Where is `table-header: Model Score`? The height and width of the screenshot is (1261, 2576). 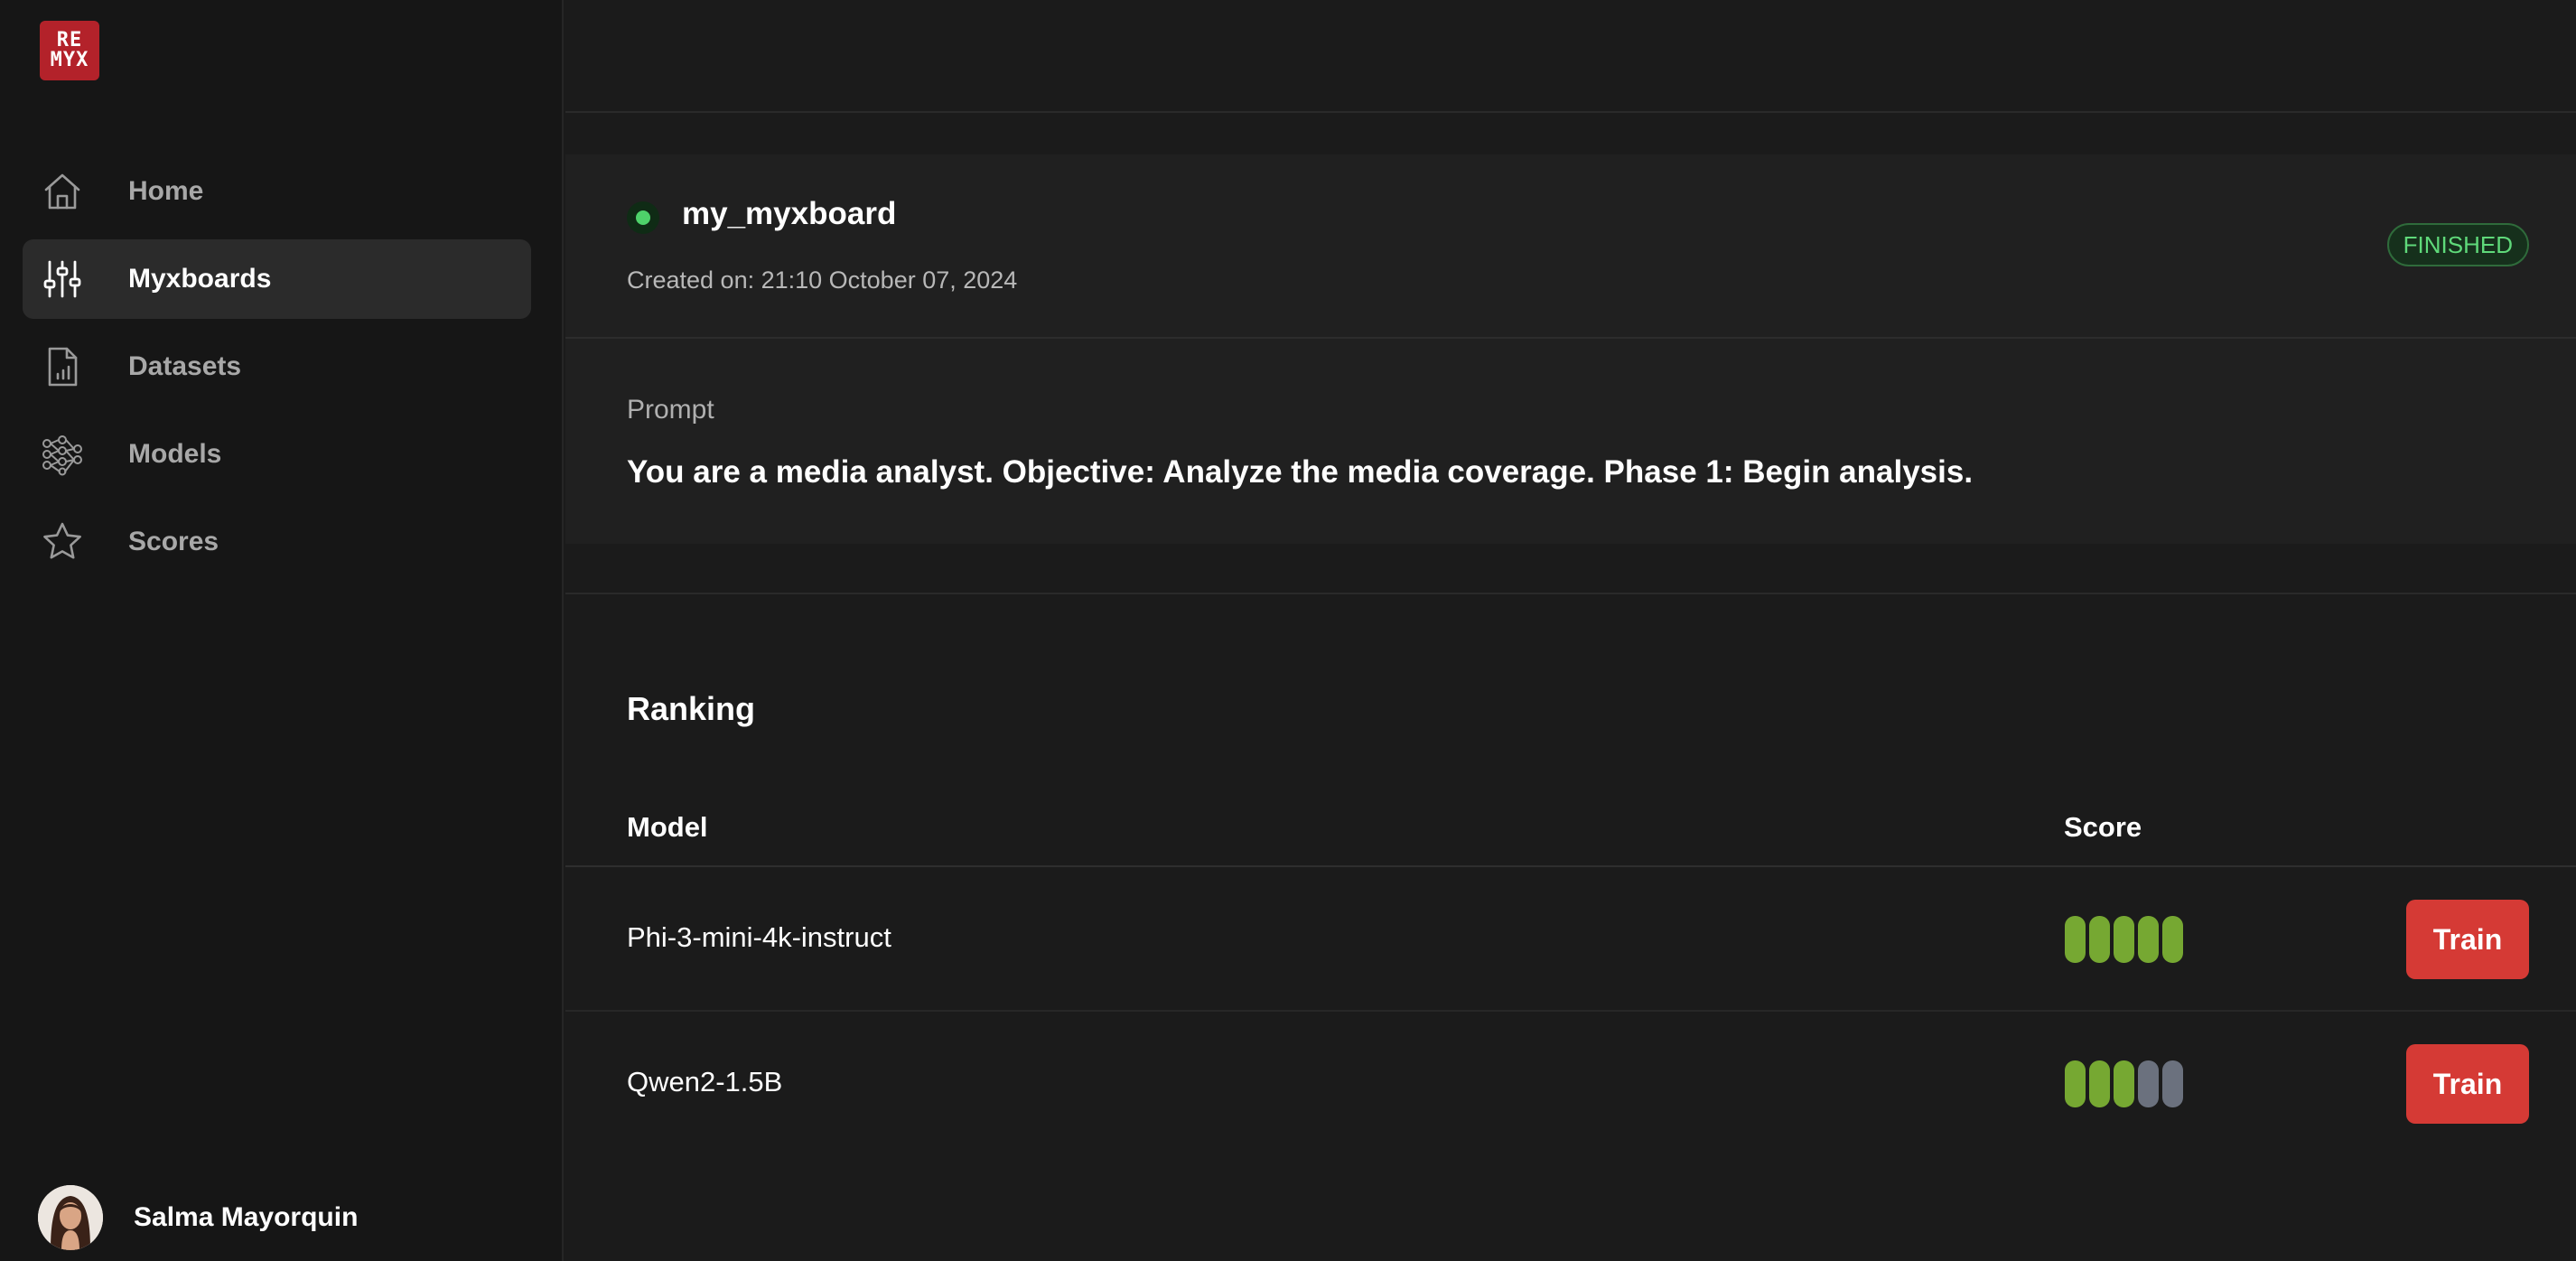 table-header: Model Score is located at coordinates (1571, 831).